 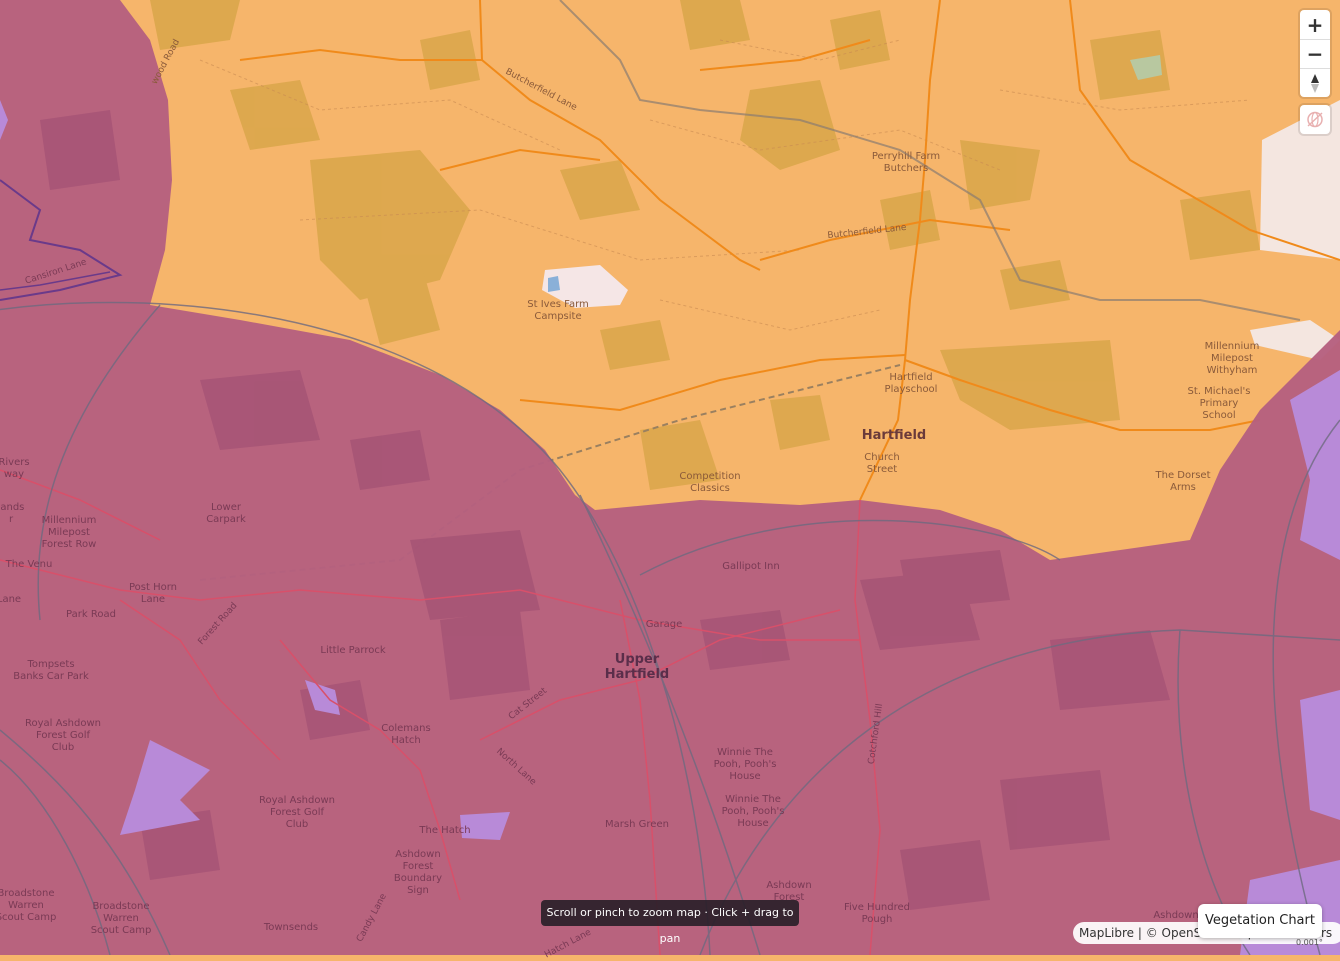 I want to click on label-little-parrock: Little Parrock, so click(x=353, y=650).